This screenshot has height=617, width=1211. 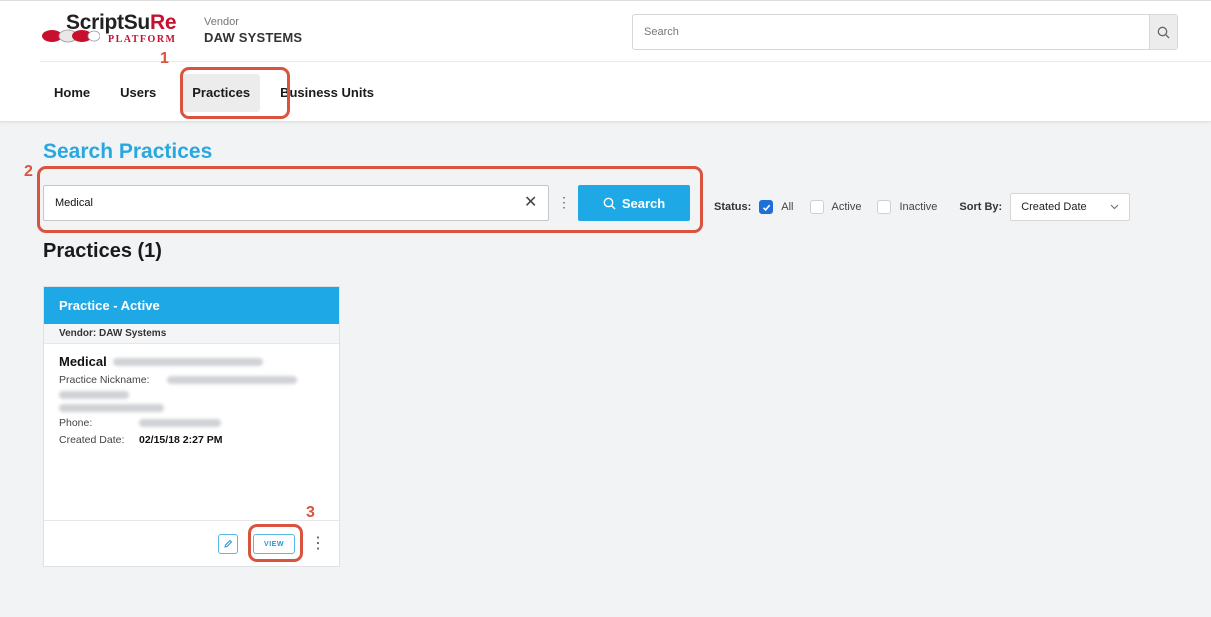 What do you see at coordinates (28, 171) in the screenshot?
I see `callout-number-2: 2` at bounding box center [28, 171].